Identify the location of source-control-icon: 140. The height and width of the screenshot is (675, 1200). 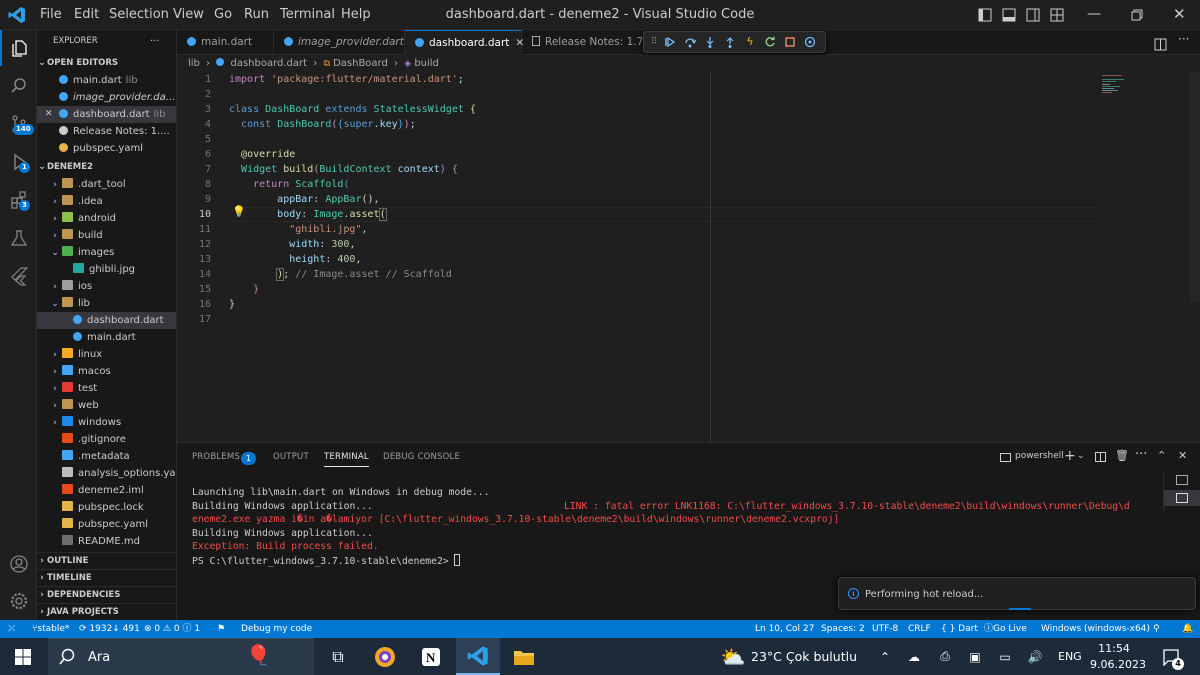
(18, 124).